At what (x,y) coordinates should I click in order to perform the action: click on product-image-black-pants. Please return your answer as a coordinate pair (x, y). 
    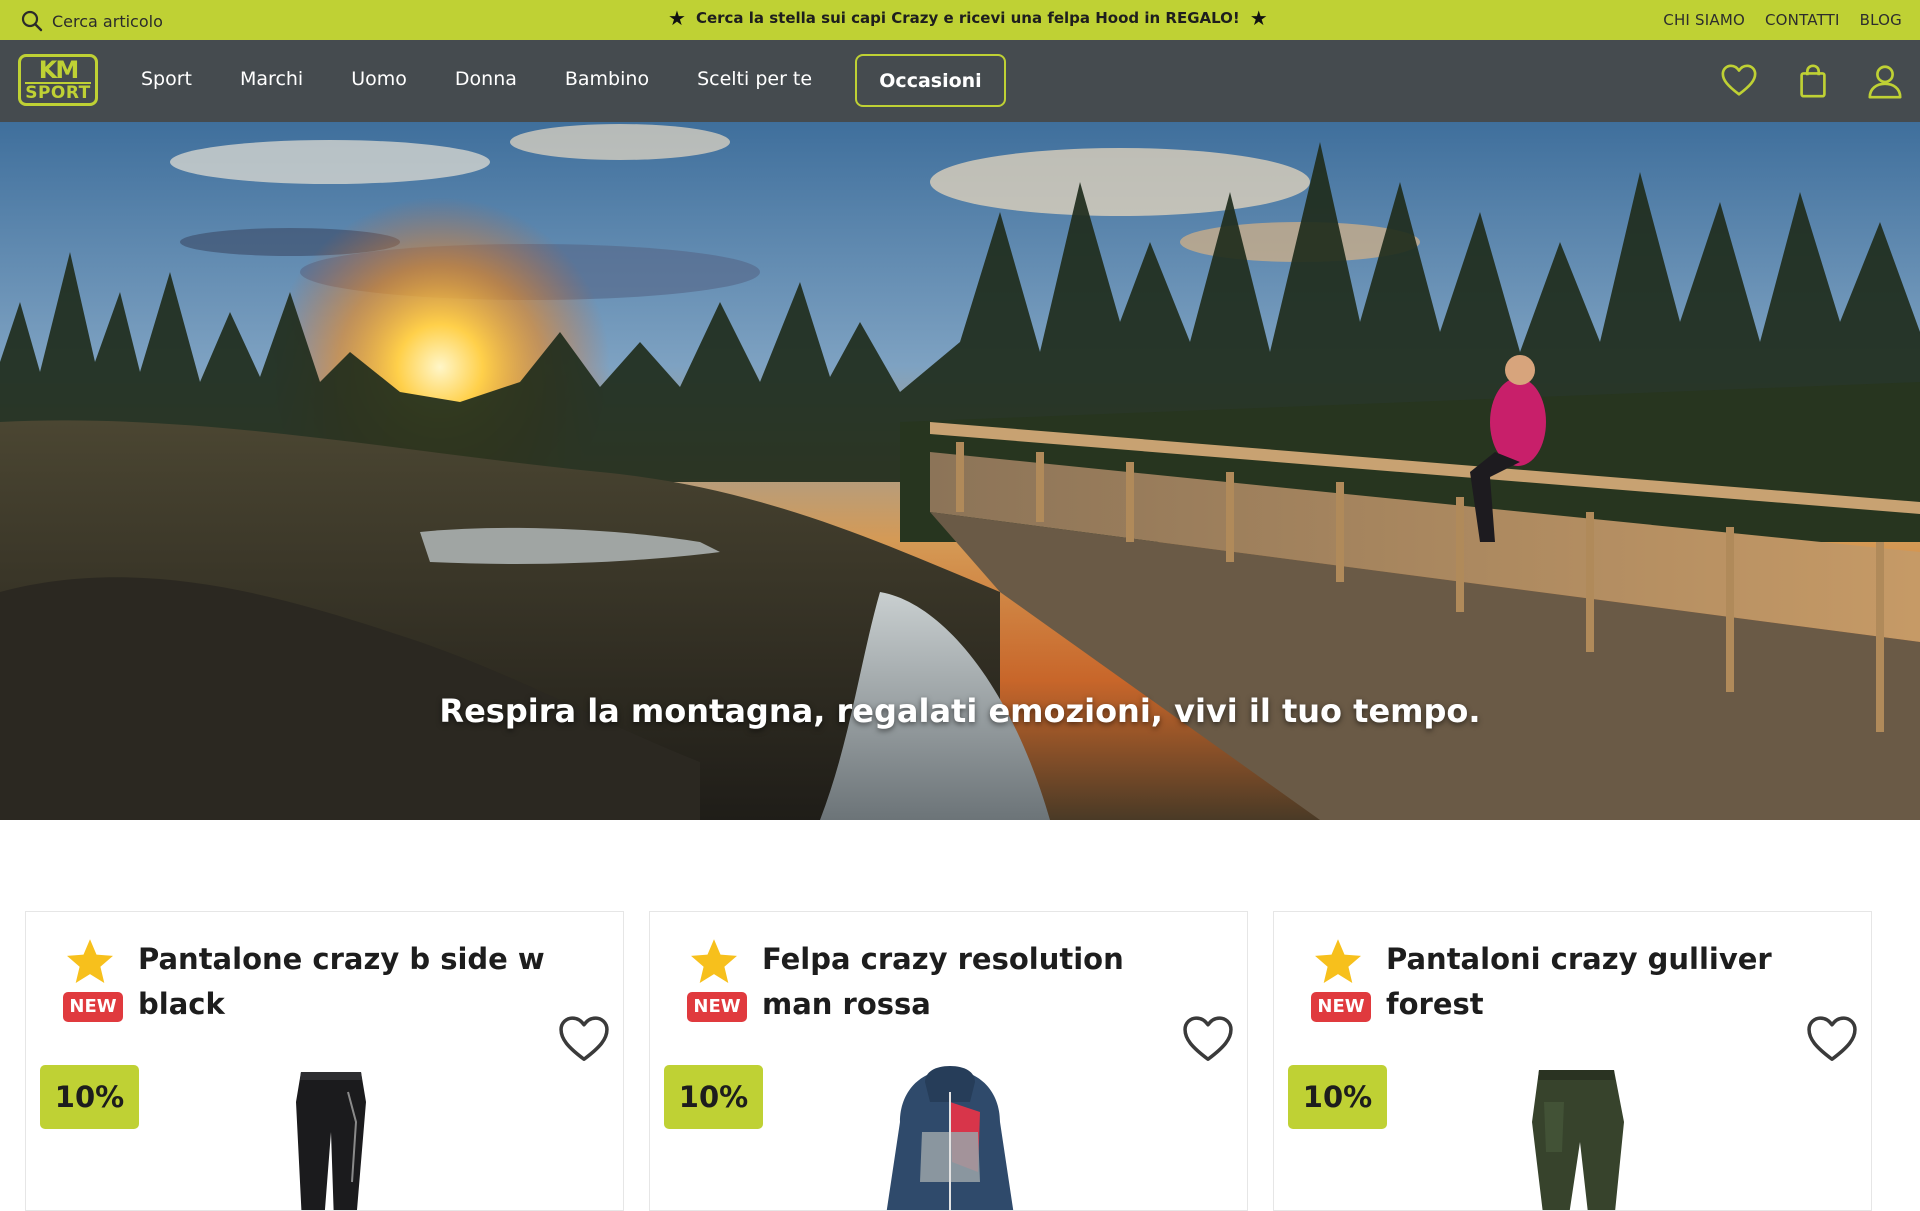
    Looking at the image, I should click on (326, 1136).